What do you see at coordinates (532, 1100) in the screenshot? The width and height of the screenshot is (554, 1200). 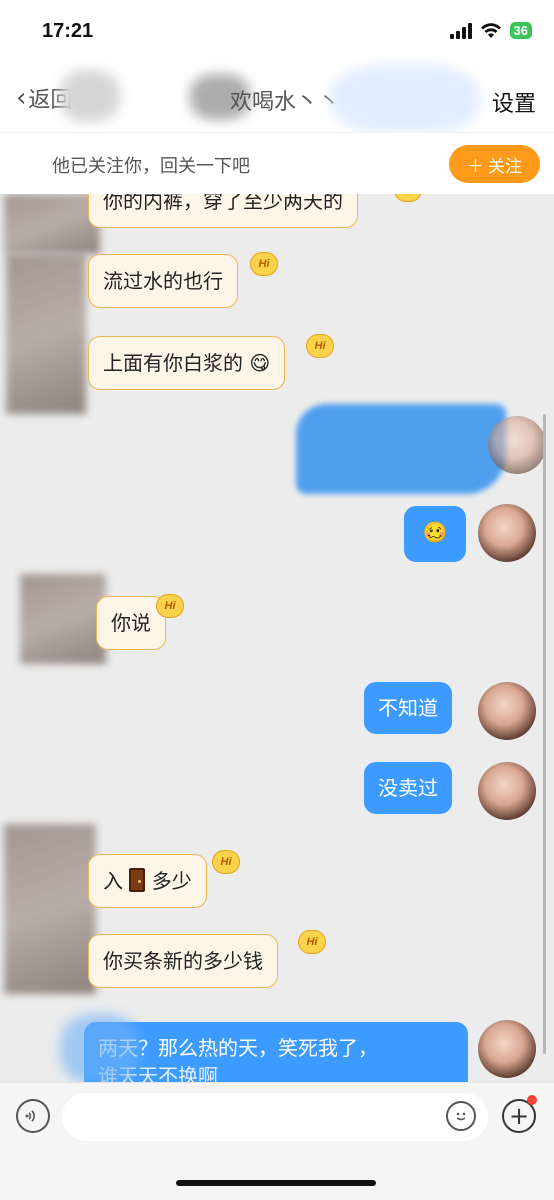 I see `notification-dot` at bounding box center [532, 1100].